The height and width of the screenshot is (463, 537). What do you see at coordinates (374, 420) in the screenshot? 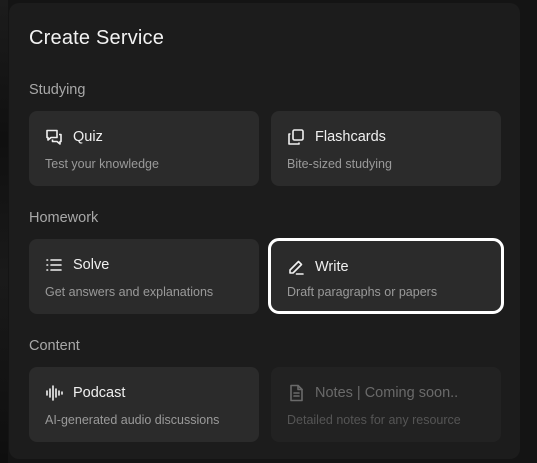
I see `notes-description: Detailed notes for any resource` at bounding box center [374, 420].